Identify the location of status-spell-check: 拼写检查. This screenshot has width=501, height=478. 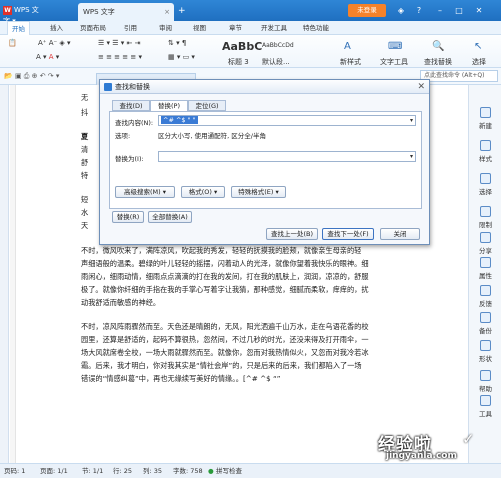
(229, 471).